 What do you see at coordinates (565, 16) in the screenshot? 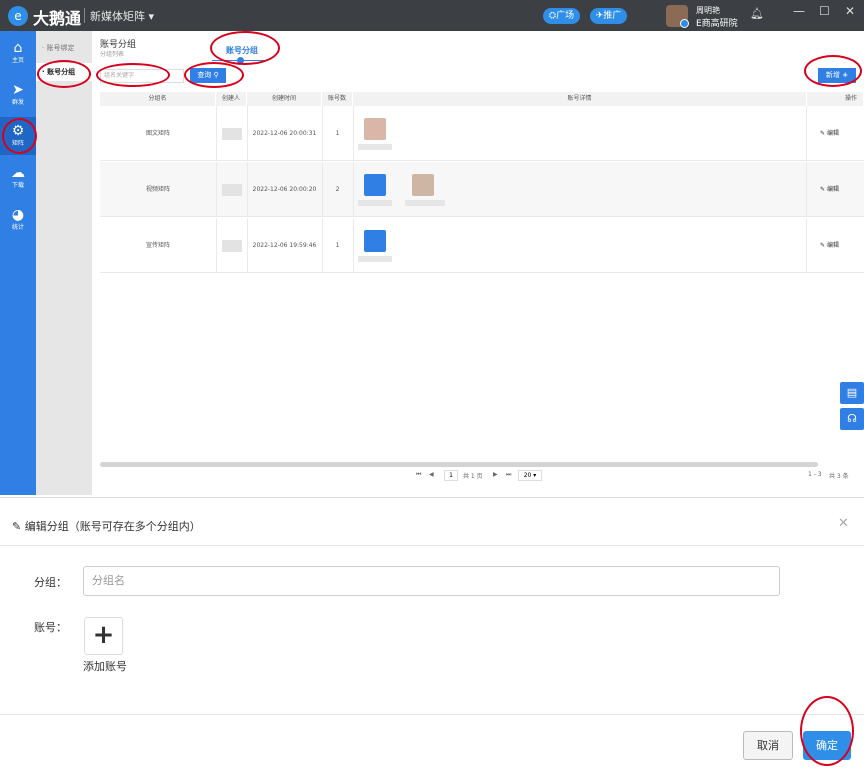
I see `plaza-label: 广场` at bounding box center [565, 16].